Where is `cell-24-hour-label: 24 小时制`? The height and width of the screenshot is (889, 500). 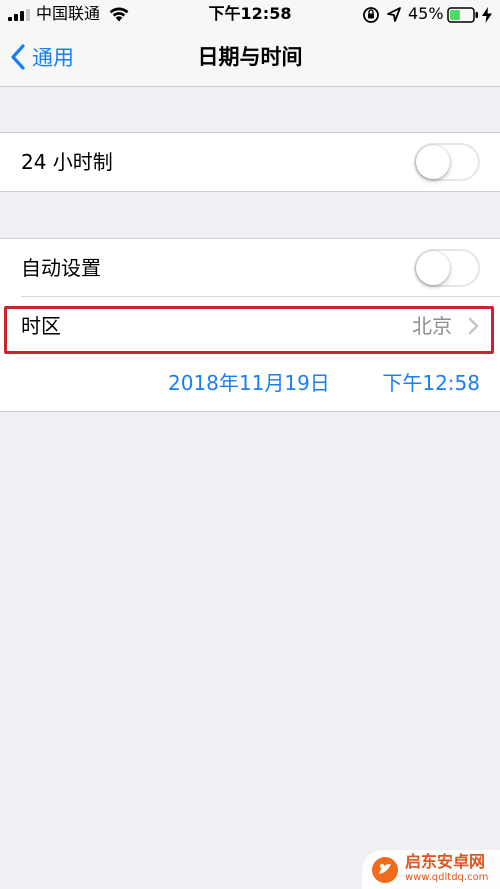 cell-24-hour-label: 24 小时制 is located at coordinates (67, 162).